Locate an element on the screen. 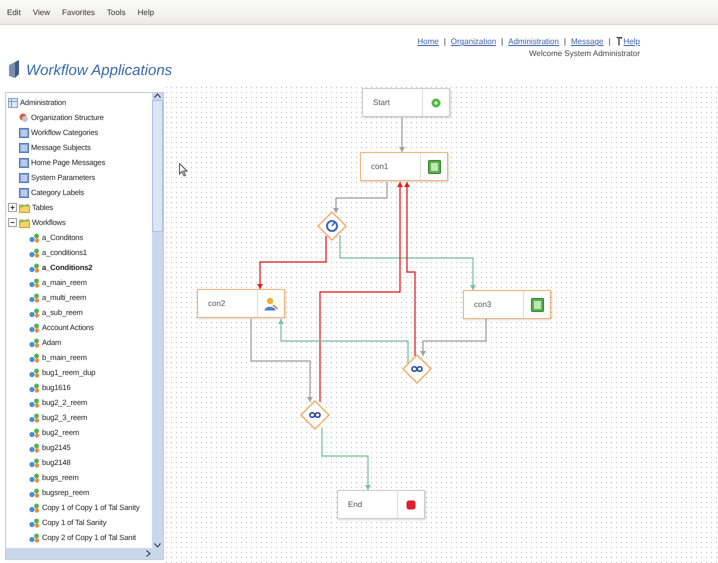 The width and height of the screenshot is (718, 563). grid-icon is located at coordinates (13, 103).